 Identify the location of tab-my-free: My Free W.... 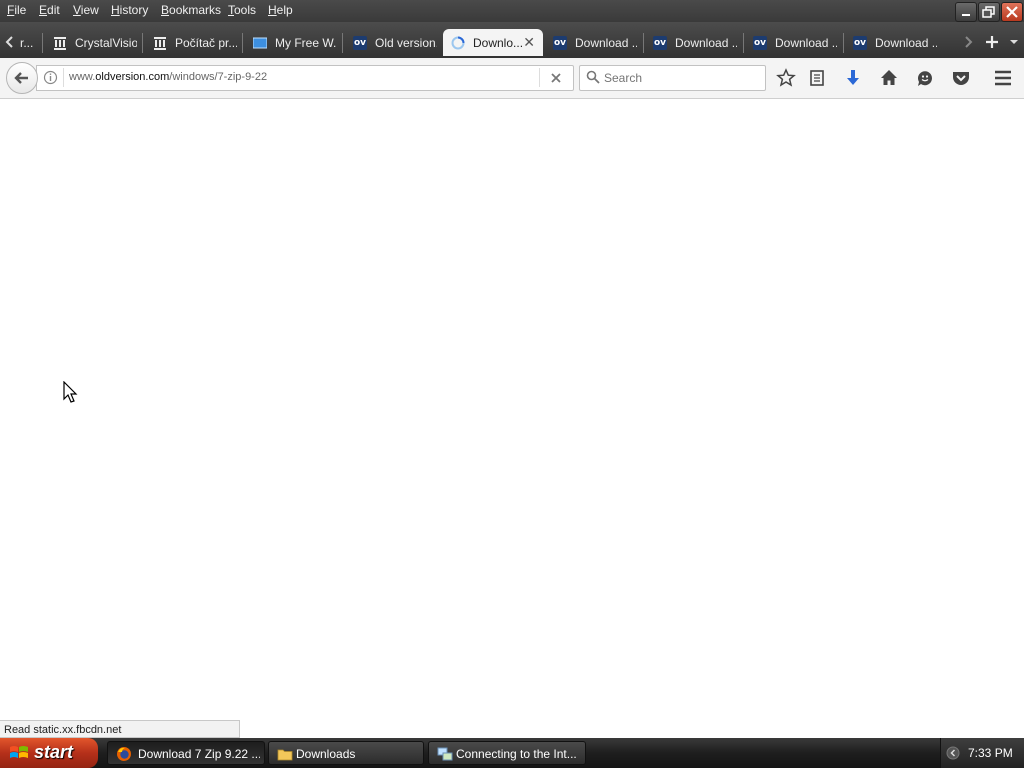
(293, 42).